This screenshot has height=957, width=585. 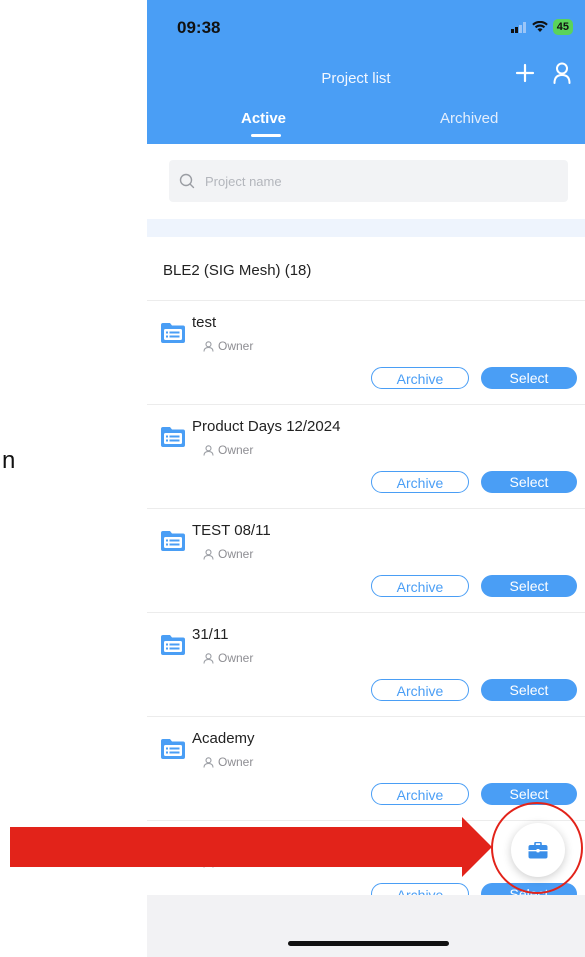 What do you see at coordinates (477, 847) in the screenshot?
I see `annotation-arrow-head` at bounding box center [477, 847].